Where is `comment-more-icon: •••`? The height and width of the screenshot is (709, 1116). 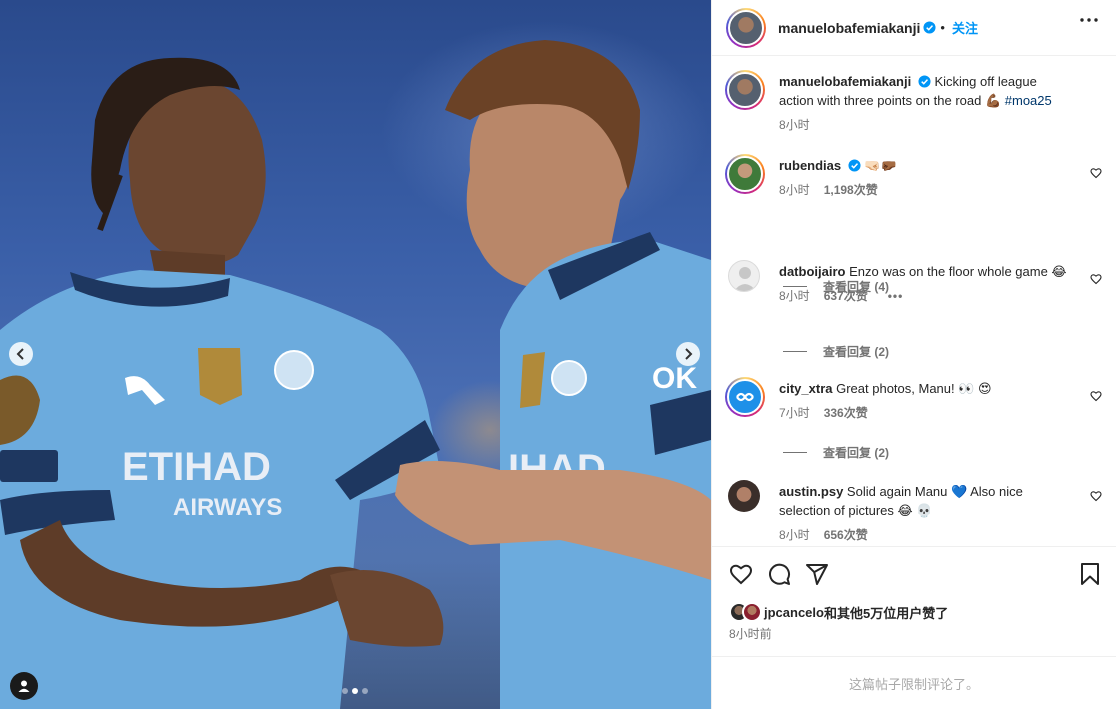 comment-more-icon: ••• is located at coordinates (896, 296).